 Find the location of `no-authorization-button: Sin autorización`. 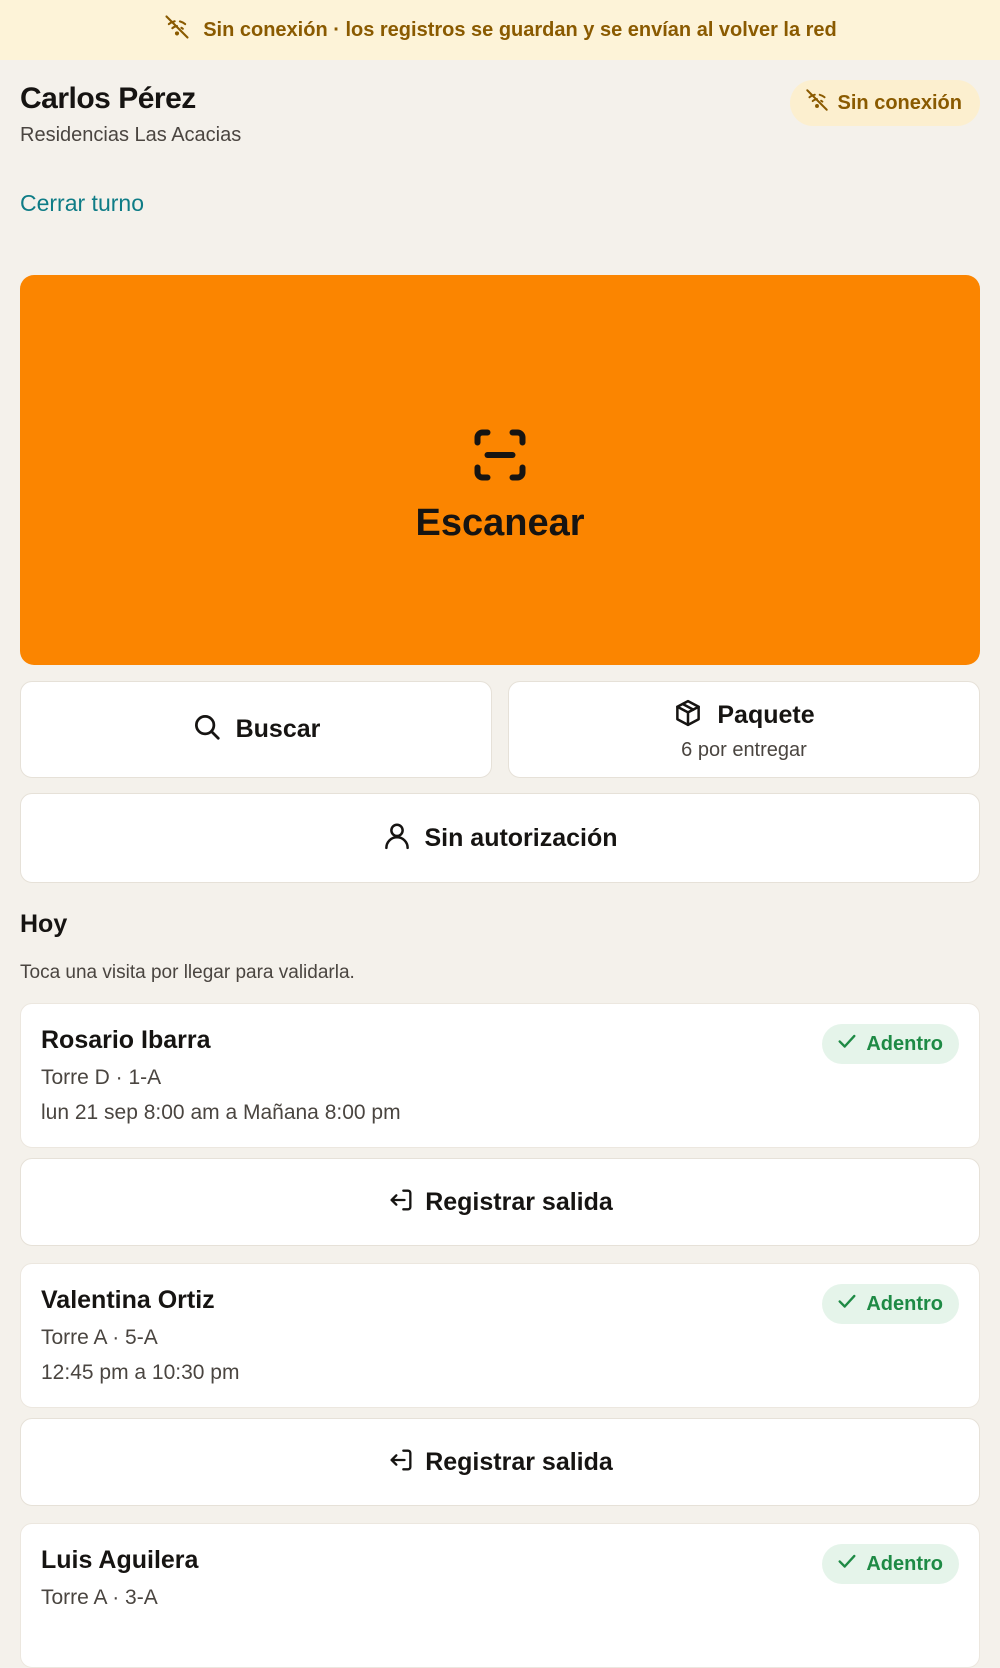

no-authorization-button: Sin autorización is located at coordinates (500, 838).